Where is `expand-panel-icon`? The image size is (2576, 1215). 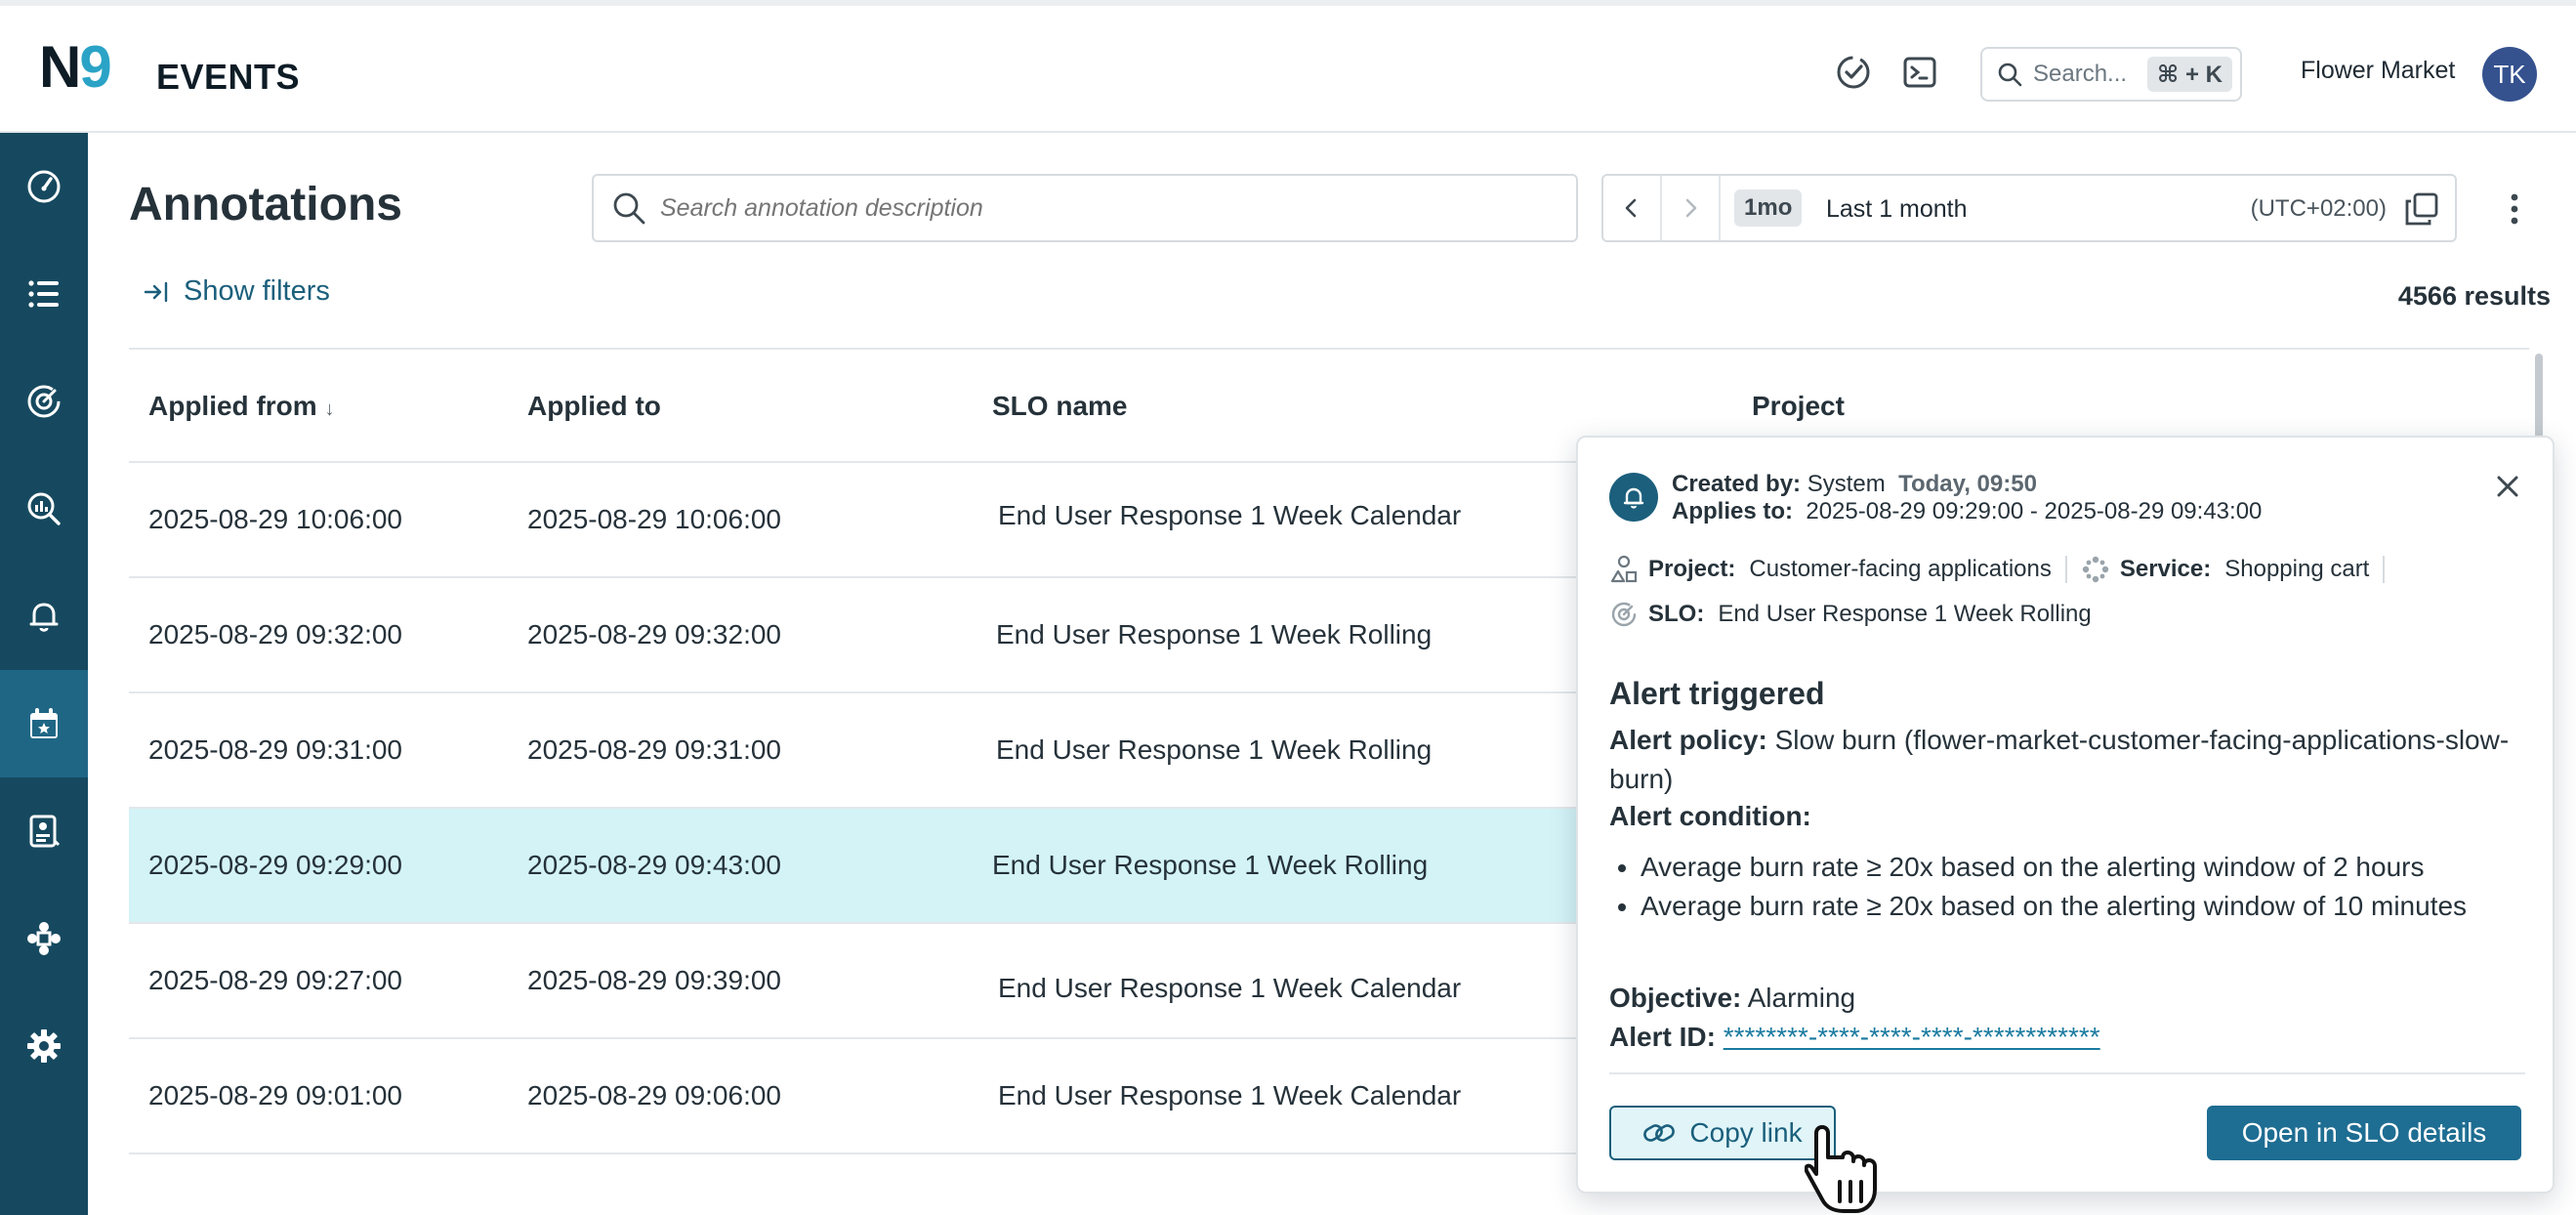
expand-panel-icon is located at coordinates (156, 291).